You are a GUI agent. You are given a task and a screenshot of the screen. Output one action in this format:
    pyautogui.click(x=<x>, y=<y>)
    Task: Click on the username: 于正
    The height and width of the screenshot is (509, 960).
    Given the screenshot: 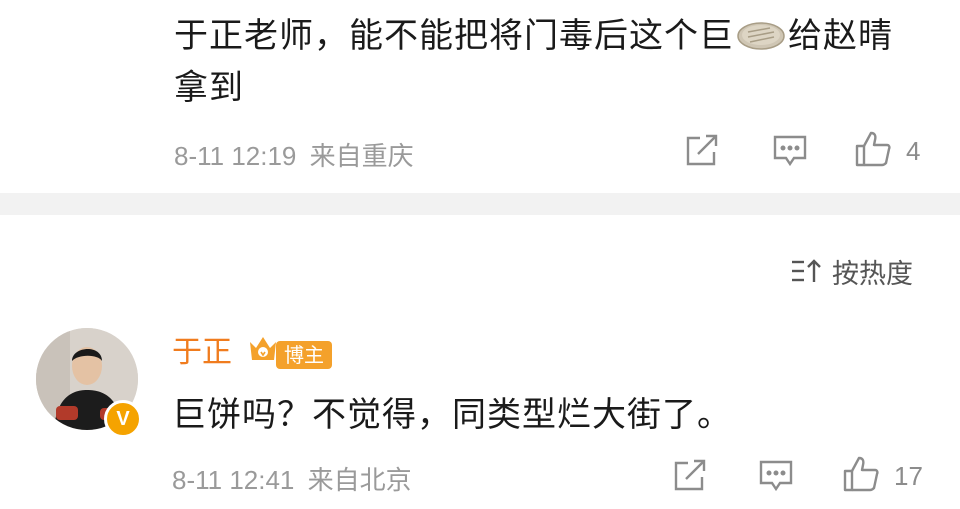 What is the action you would take?
    pyautogui.click(x=202, y=353)
    